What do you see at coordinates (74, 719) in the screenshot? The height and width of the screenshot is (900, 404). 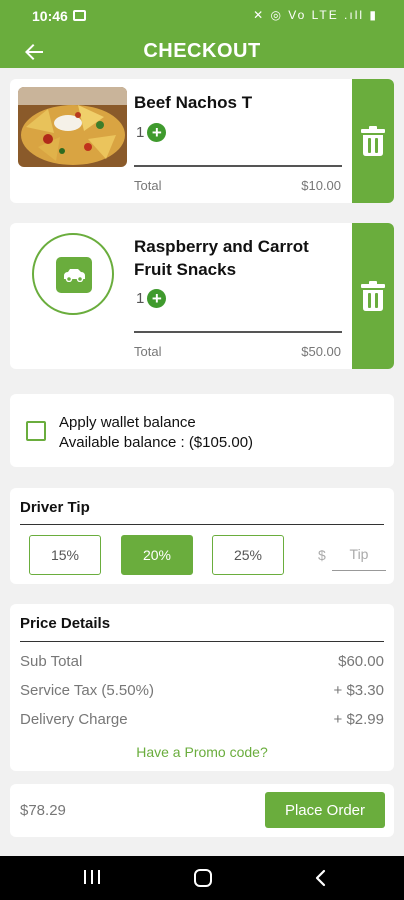 I see `price-label: Delivery Charge` at bounding box center [74, 719].